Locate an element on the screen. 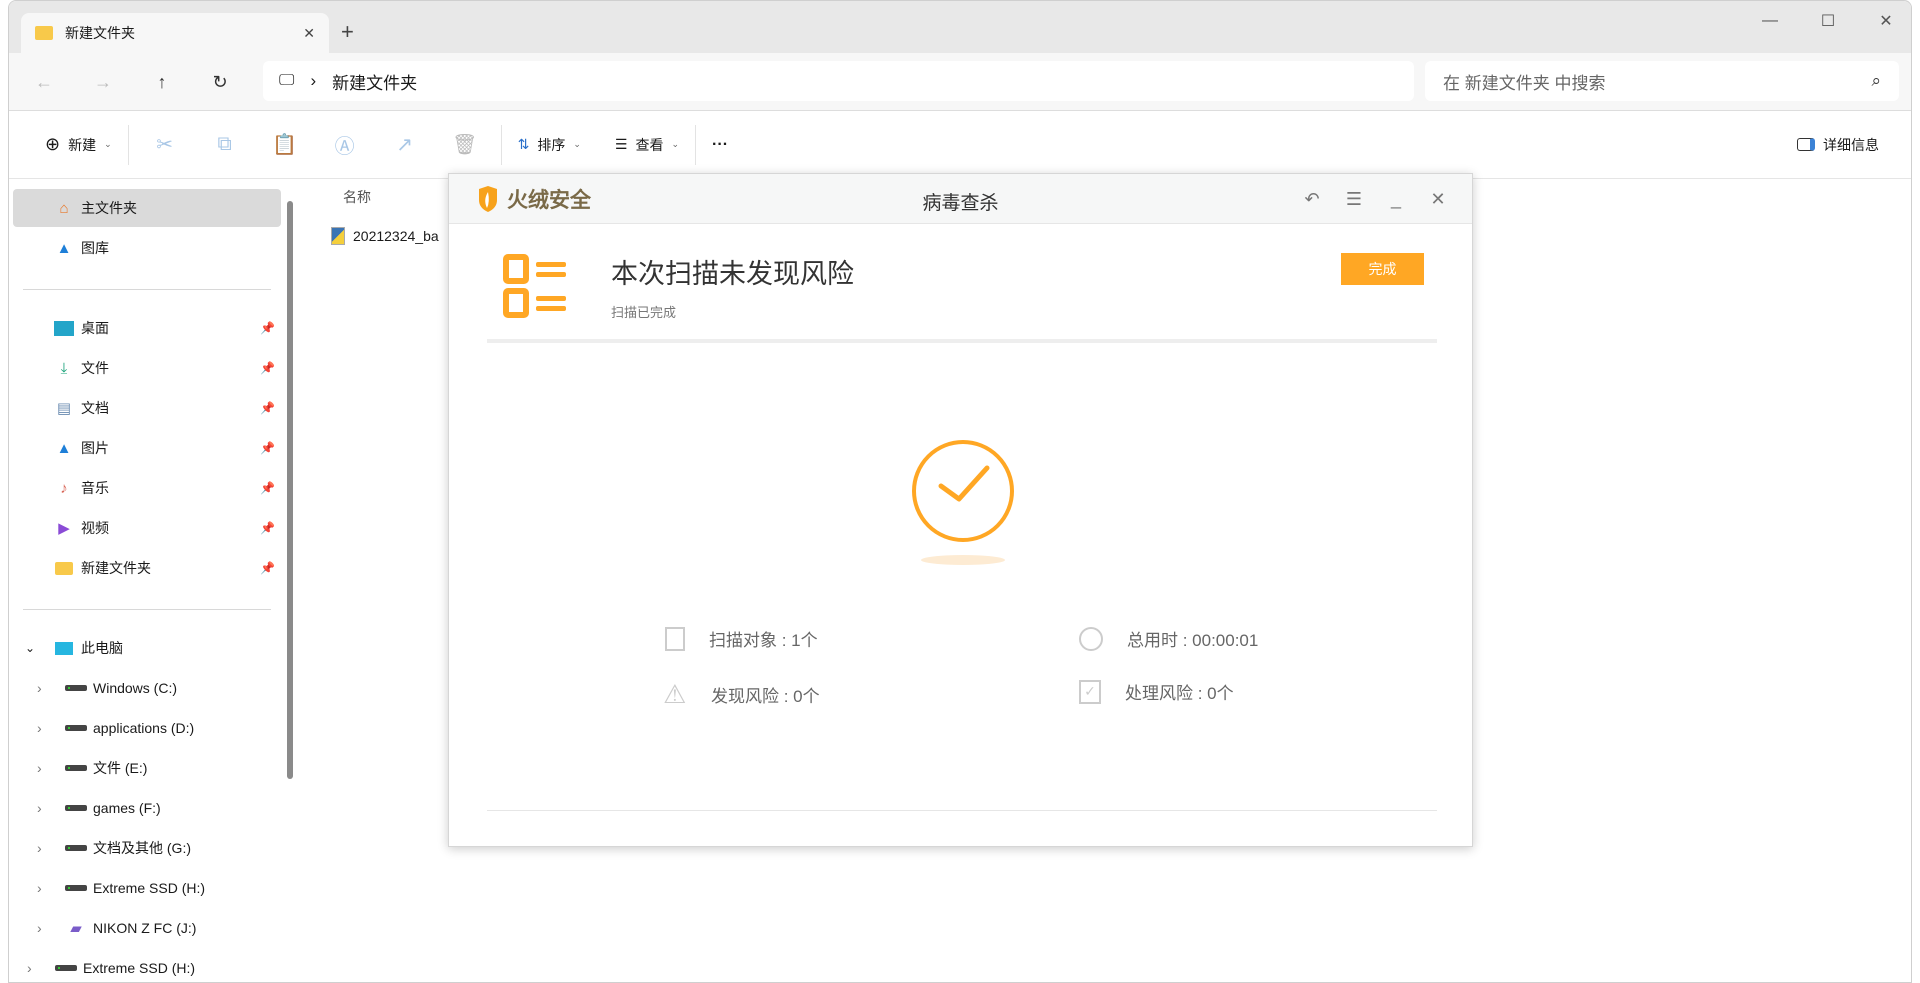 This screenshot has height=983, width=1920. search-input: 在 新建文件夹 中搜索 ⌕ is located at coordinates (1662, 81).